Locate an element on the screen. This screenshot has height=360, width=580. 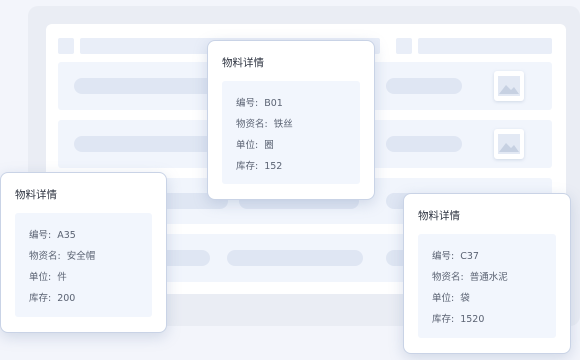
field-code: 编号: B01 is located at coordinates (259, 103).